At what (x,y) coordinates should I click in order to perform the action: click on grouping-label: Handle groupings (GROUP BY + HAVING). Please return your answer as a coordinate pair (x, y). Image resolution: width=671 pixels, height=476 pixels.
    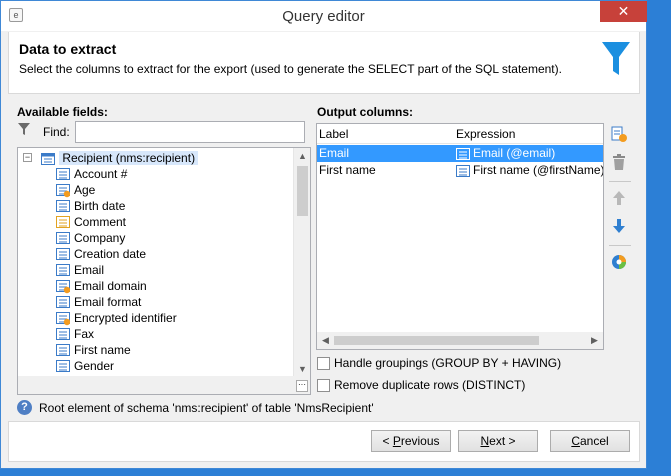
    Looking at the image, I should click on (447, 363).